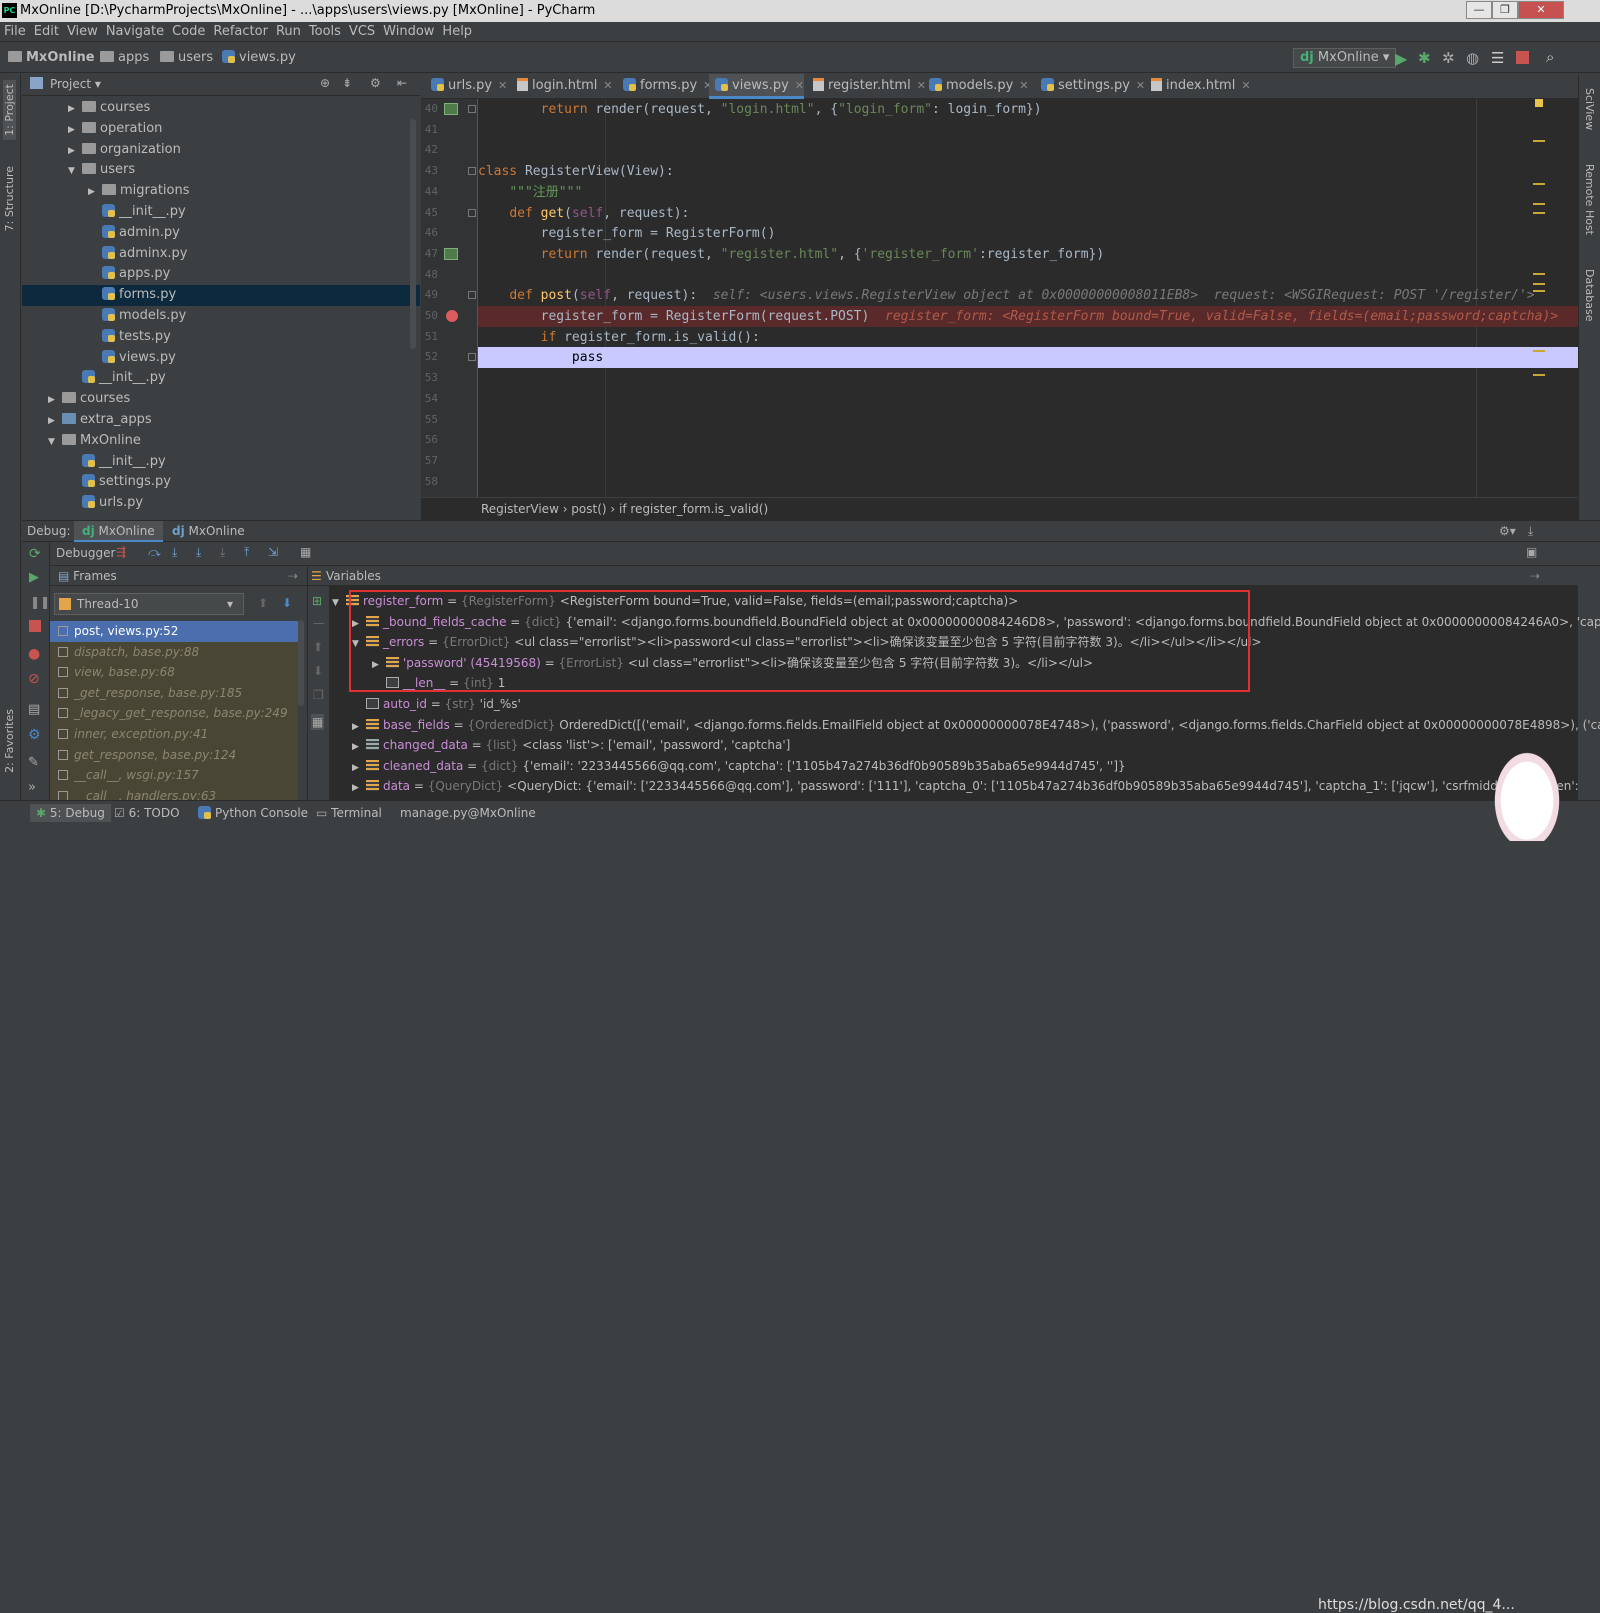 The image size is (1600, 1613). What do you see at coordinates (9, 741) in the screenshot?
I see `favorites-tool-tab: 2: Favorites` at bounding box center [9, 741].